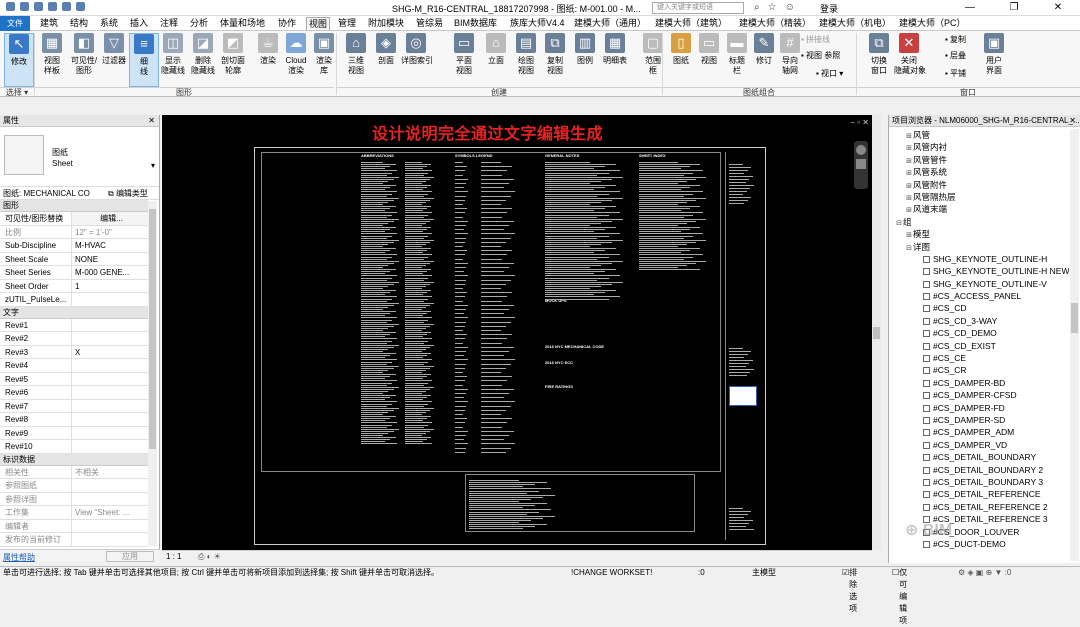 This screenshot has width=1080, height=627. I want to click on property-row: Rev#9, so click(74, 433).